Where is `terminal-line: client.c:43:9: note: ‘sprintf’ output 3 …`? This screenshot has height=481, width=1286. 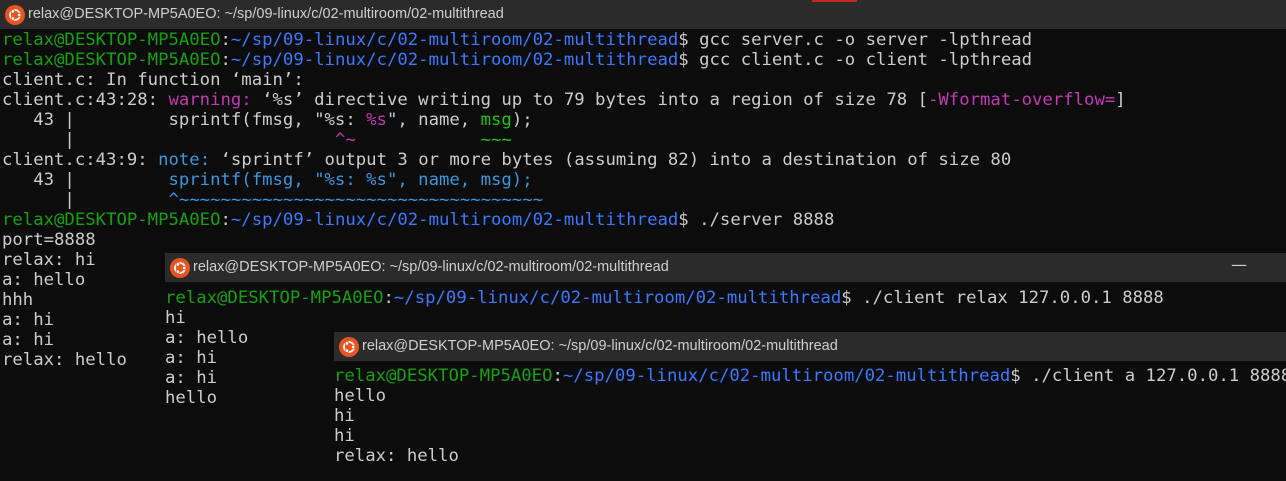
terminal-line: client.c:43:9: note: ‘sprintf’ output 3 … is located at coordinates (644, 160).